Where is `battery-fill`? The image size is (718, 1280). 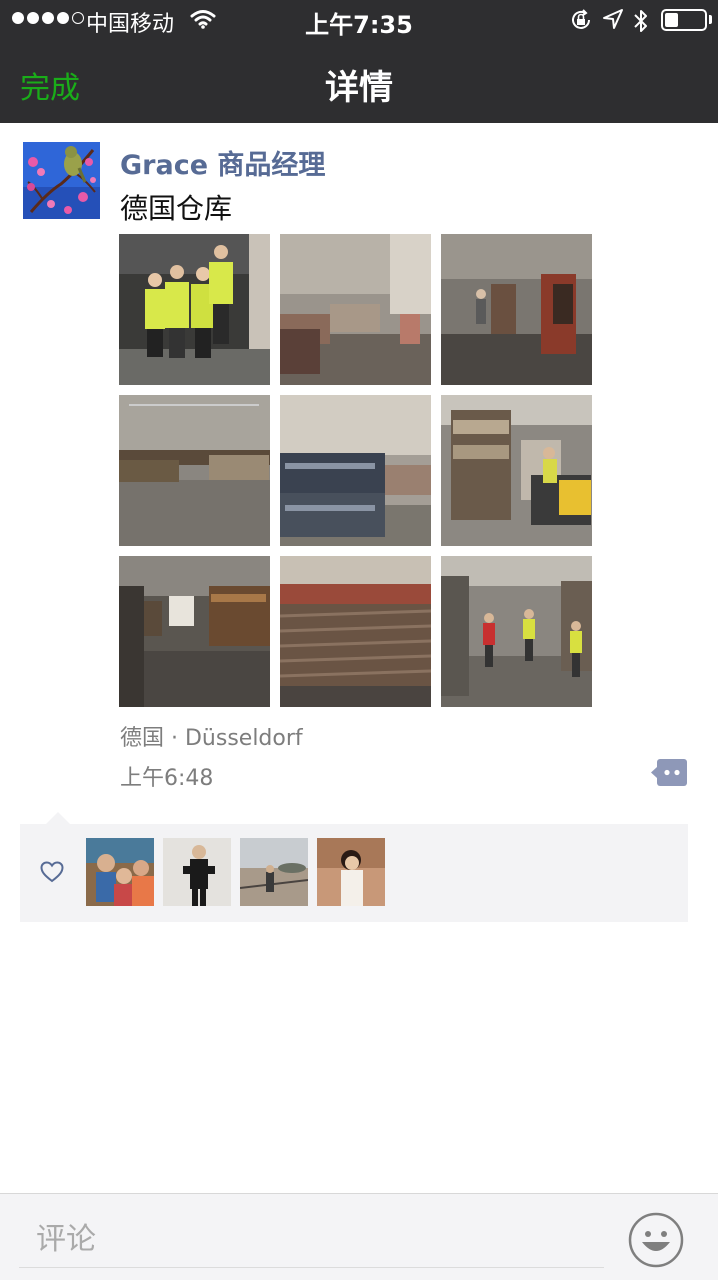
battery-fill is located at coordinates (671, 20).